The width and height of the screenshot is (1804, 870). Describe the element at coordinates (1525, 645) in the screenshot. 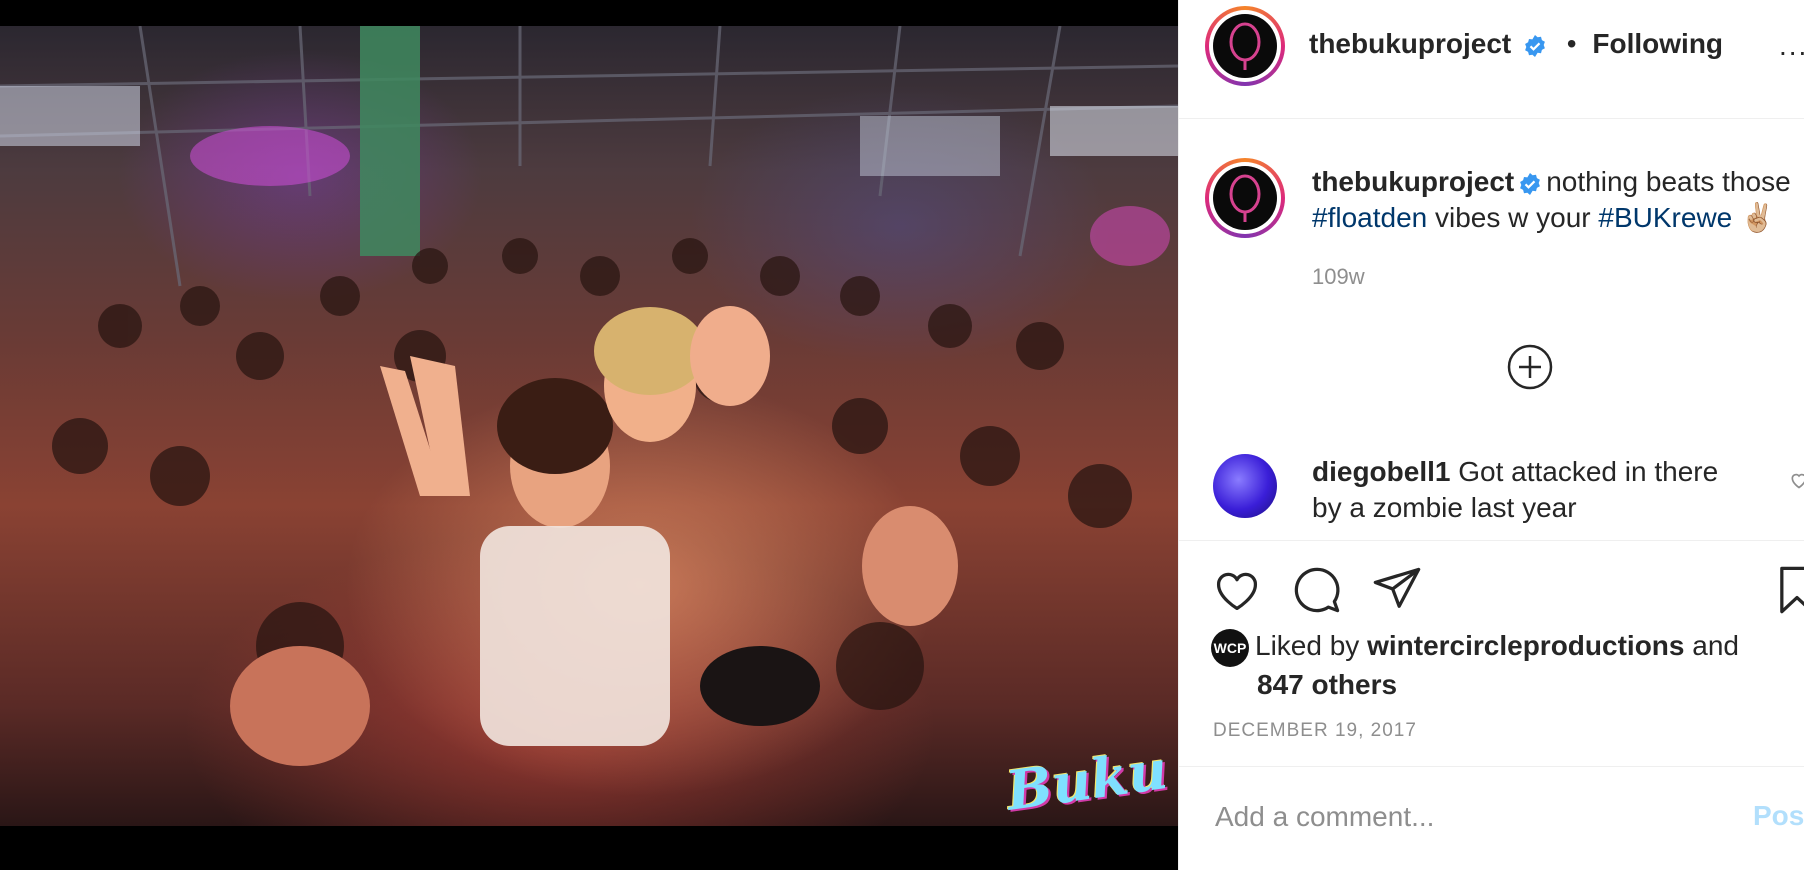

I see `liker-username: wintercircleproductions` at that location.